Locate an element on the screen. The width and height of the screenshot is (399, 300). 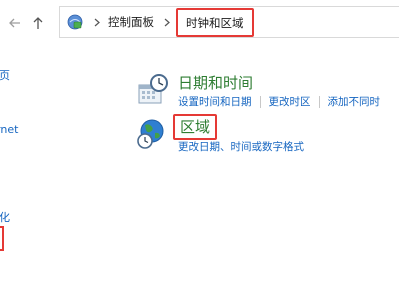
arrow-left-icon is located at coordinates (14, 23).